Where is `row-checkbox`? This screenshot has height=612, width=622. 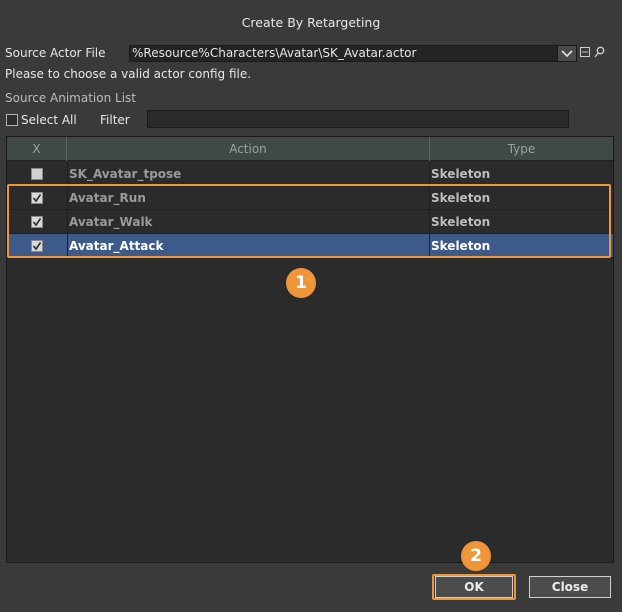 row-checkbox is located at coordinates (37, 174).